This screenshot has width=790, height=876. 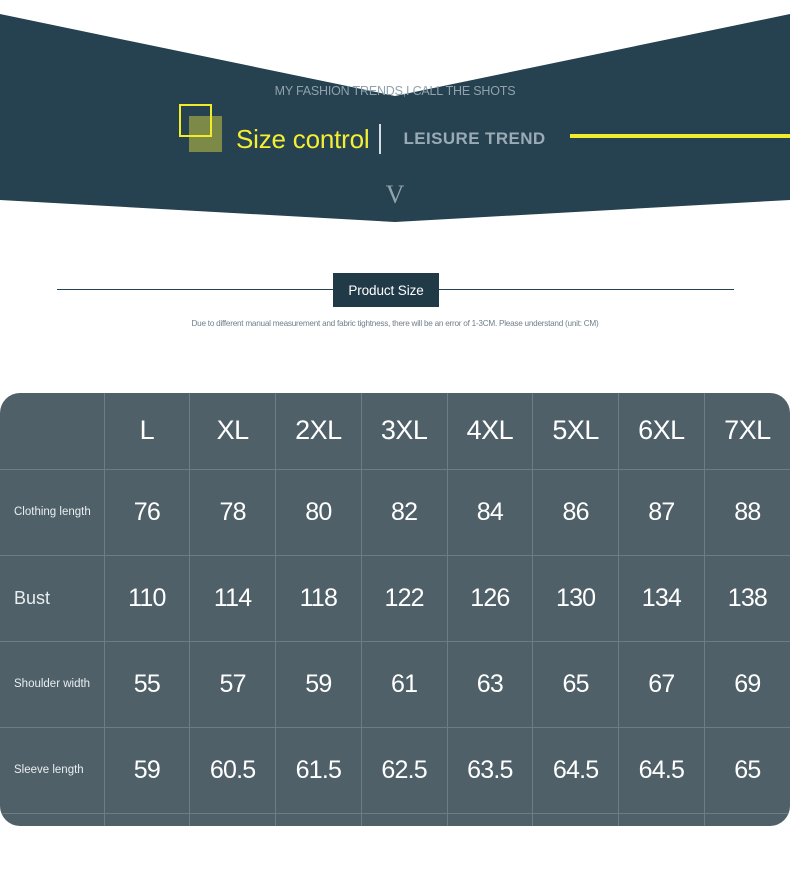 What do you see at coordinates (232, 431) in the screenshot?
I see `column-header-xl: XL` at bounding box center [232, 431].